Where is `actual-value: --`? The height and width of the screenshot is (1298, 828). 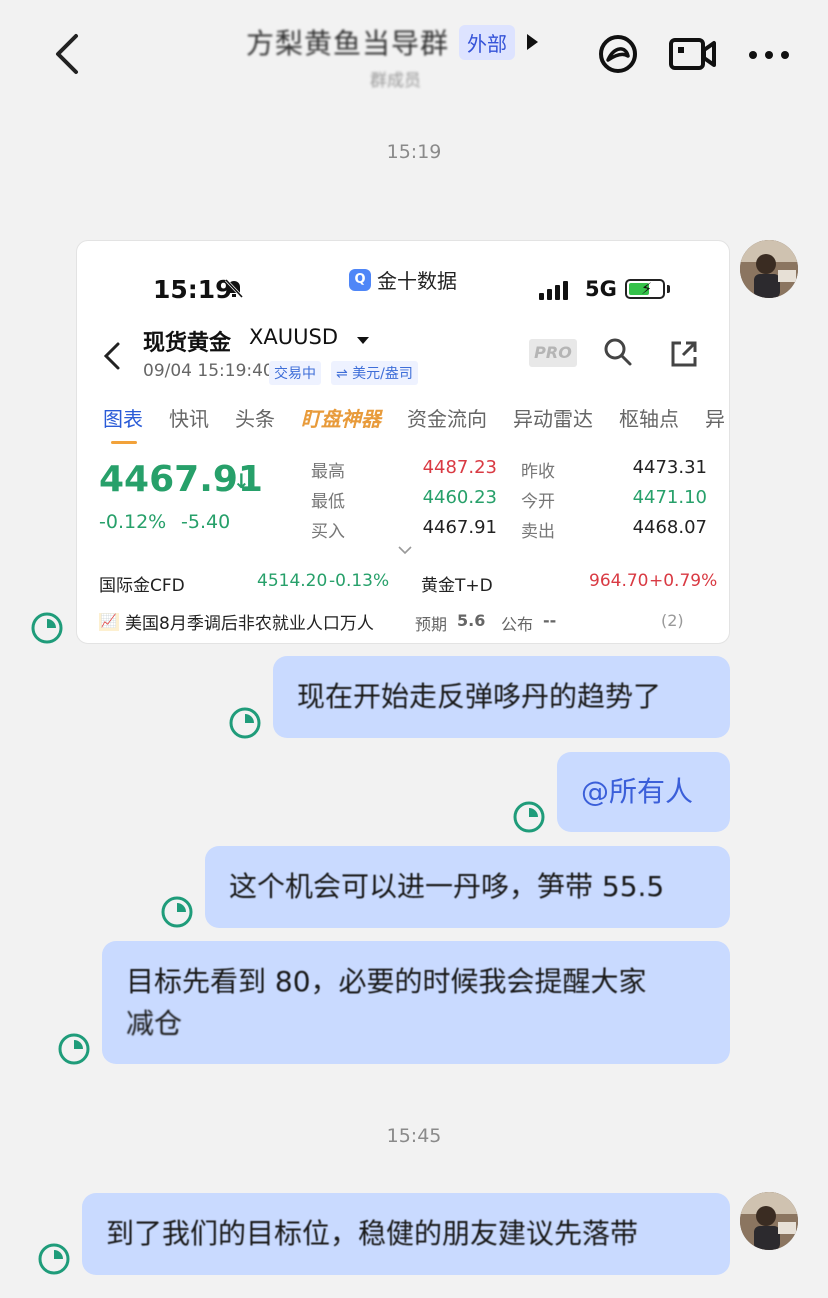 actual-value: -- is located at coordinates (550, 620).